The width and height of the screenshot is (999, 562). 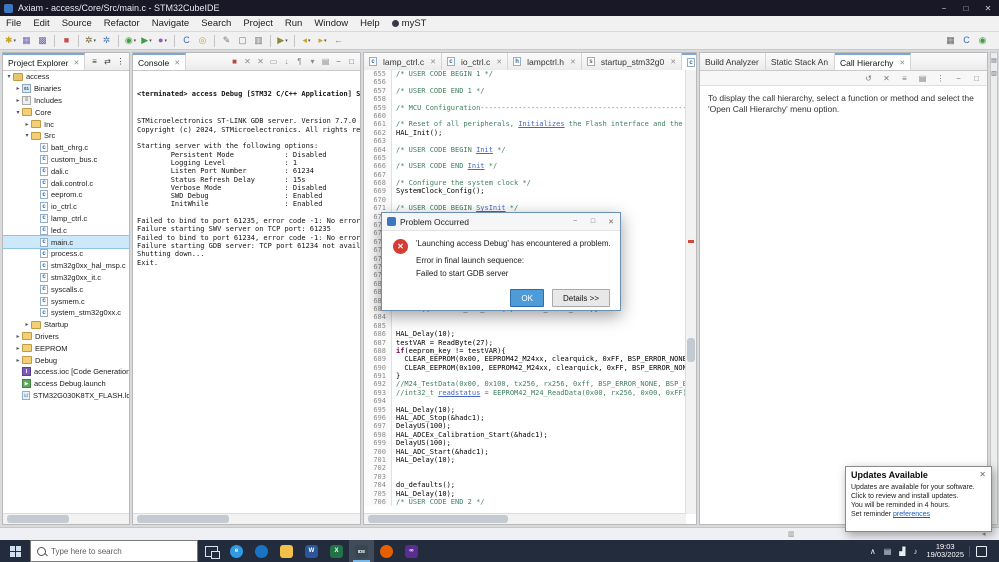 I want to click on tree-item-src: ▾ Src, so click(x=66, y=136).